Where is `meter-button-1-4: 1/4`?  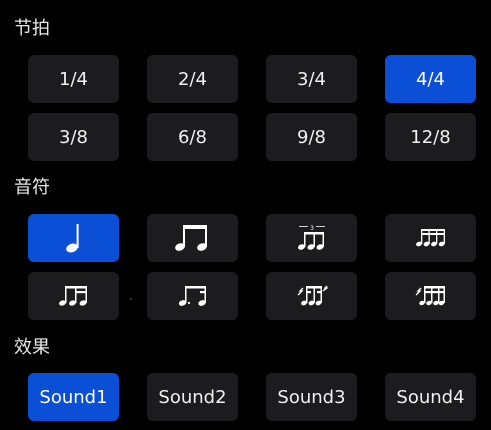 meter-button-1-4: 1/4 is located at coordinates (73, 79).